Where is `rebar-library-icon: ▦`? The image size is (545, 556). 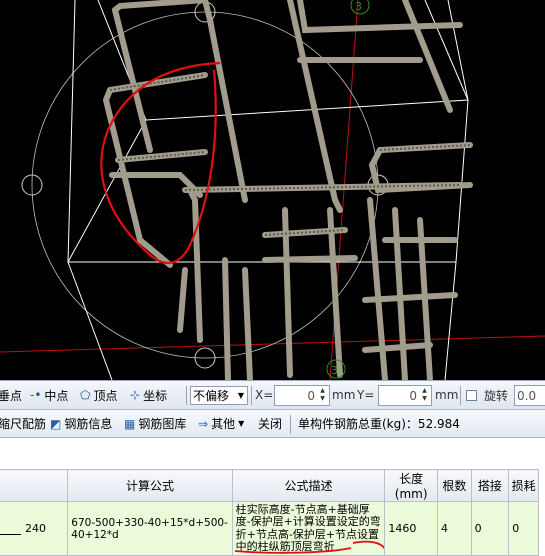 rebar-library-icon: ▦ is located at coordinates (130, 423).